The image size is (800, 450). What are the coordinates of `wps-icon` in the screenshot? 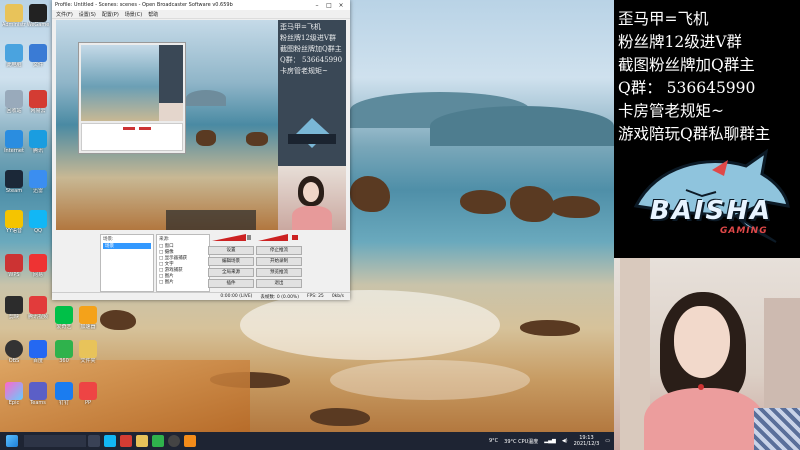 It's located at (14, 263).